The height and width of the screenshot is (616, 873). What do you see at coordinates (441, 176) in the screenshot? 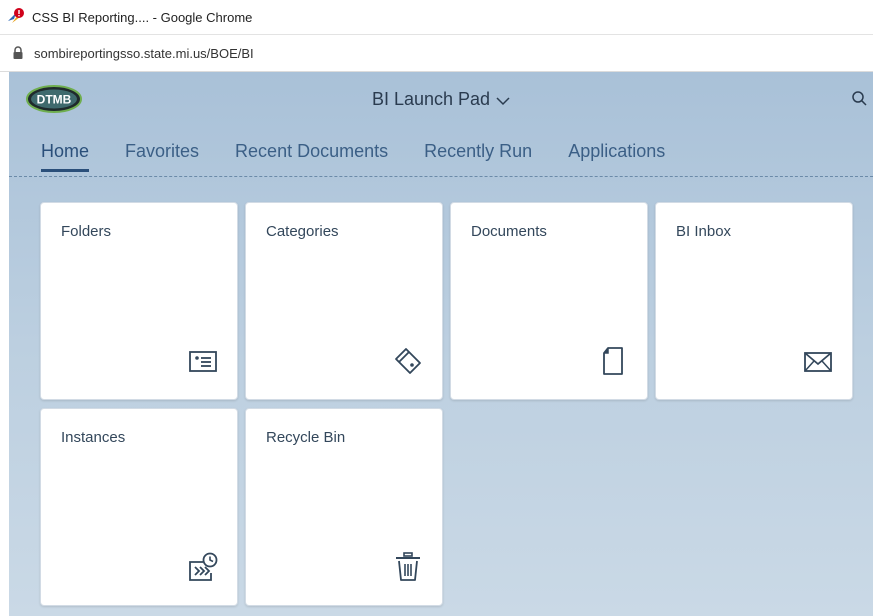
I see `tabs-divider` at bounding box center [441, 176].